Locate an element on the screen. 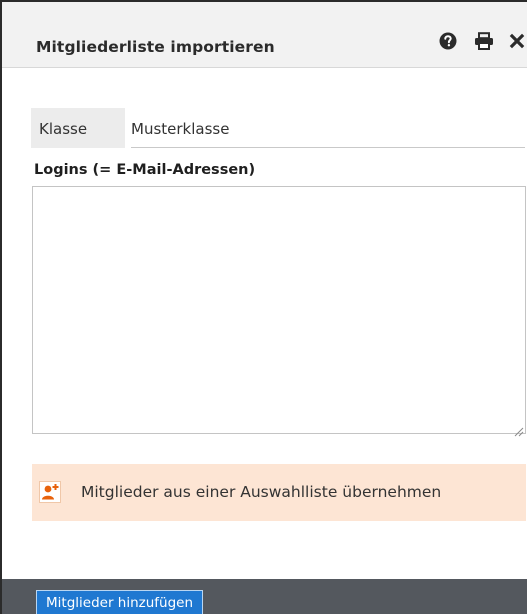  klasse-label: Klasse is located at coordinates (78, 128).